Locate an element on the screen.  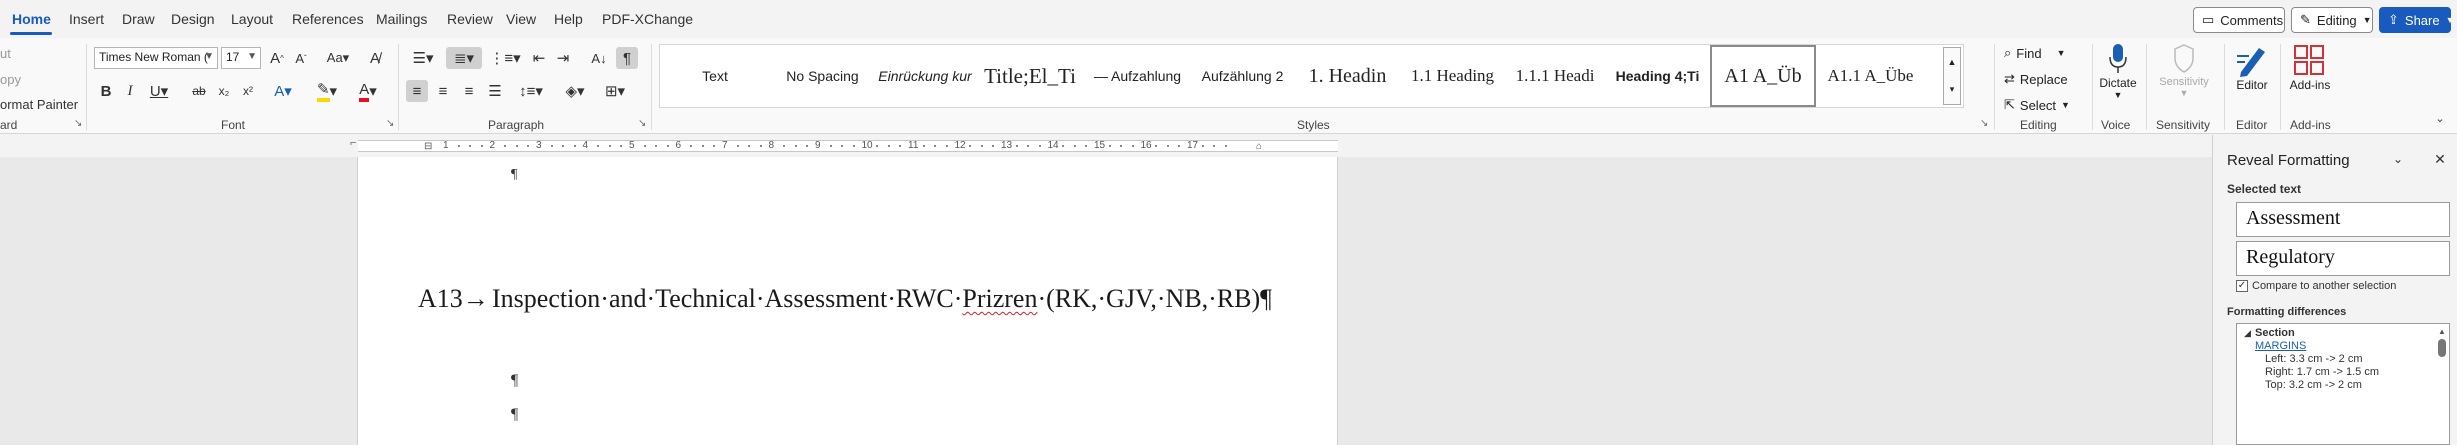
style-text: Text is located at coordinates (715, 76).